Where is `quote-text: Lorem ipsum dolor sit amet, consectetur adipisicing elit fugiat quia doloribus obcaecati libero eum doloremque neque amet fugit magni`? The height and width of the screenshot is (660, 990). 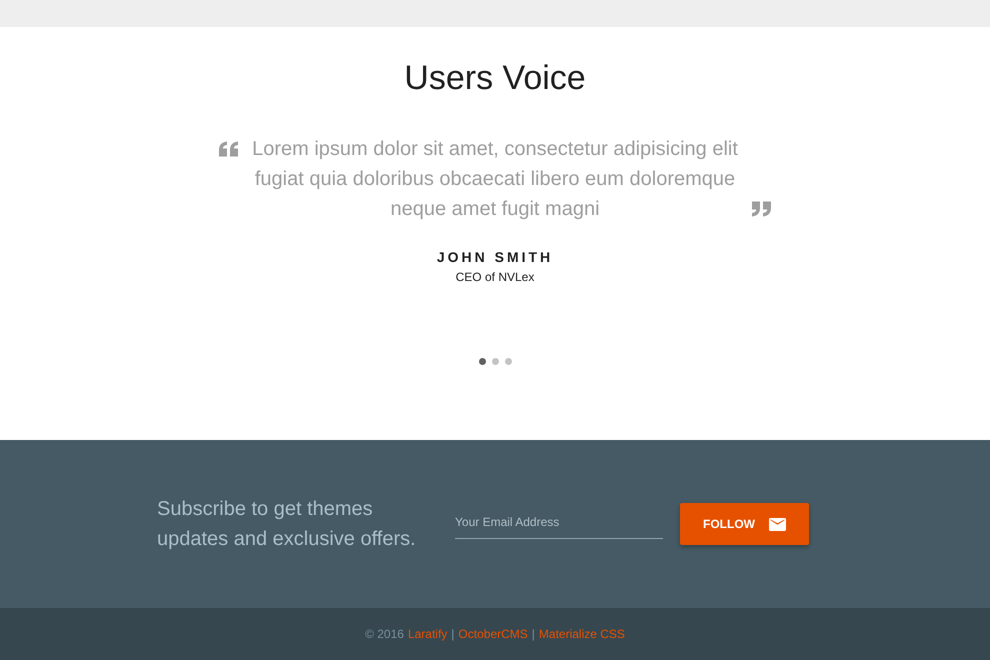
quote-text: Lorem ipsum dolor sit amet, consectetur adipisicing elit fugiat quia doloribus obcaecati libero eum doloremque neque amet fugit magni is located at coordinates (495, 179).